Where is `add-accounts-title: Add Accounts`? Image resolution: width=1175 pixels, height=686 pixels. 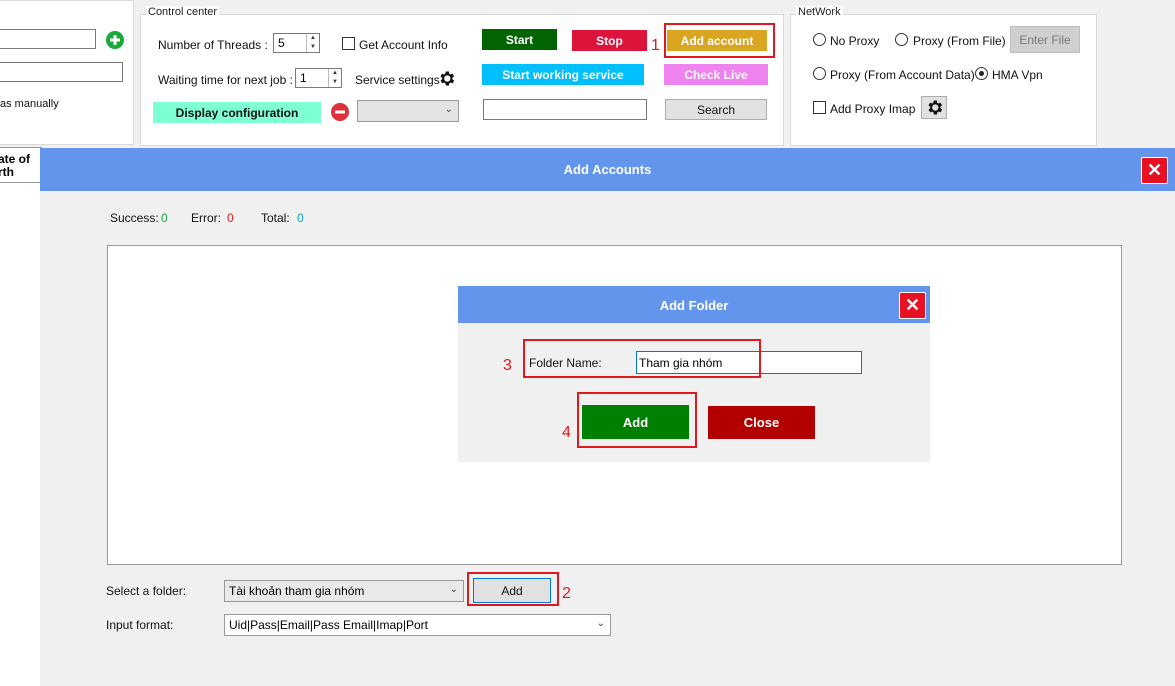 add-accounts-title: Add Accounts is located at coordinates (607, 169).